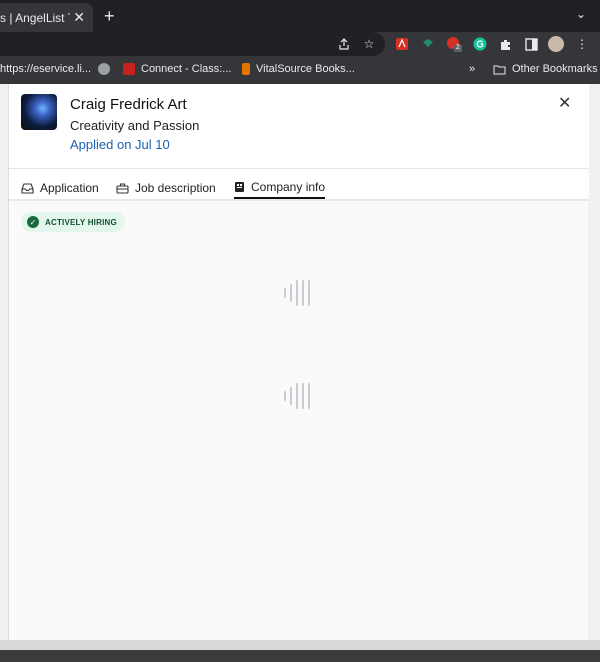  I want to click on tab-company-info: Company info, so click(280, 188).